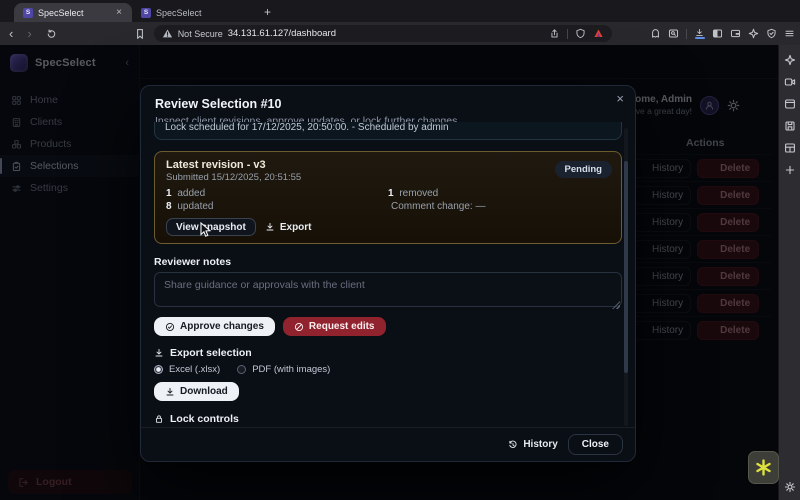 The height and width of the screenshot is (500, 800). I want to click on brave-rewards-icon, so click(598, 33).